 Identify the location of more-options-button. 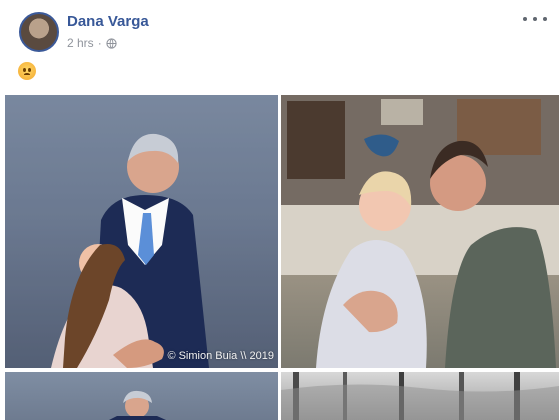
(535, 19).